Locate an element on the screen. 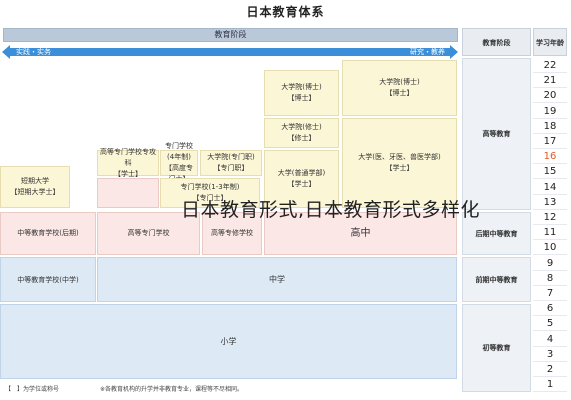 The width and height of the screenshot is (571, 400). box-doctor-medical: 大学院(博士) 【博士】 is located at coordinates (399, 88).